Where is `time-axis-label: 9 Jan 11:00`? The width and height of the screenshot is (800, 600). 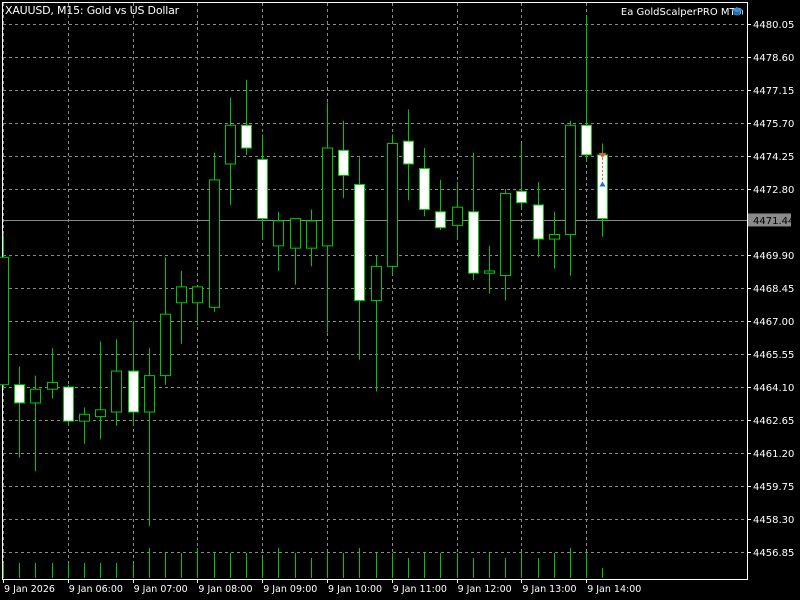
time-axis-label: 9 Jan 11:00 is located at coordinates (420, 589).